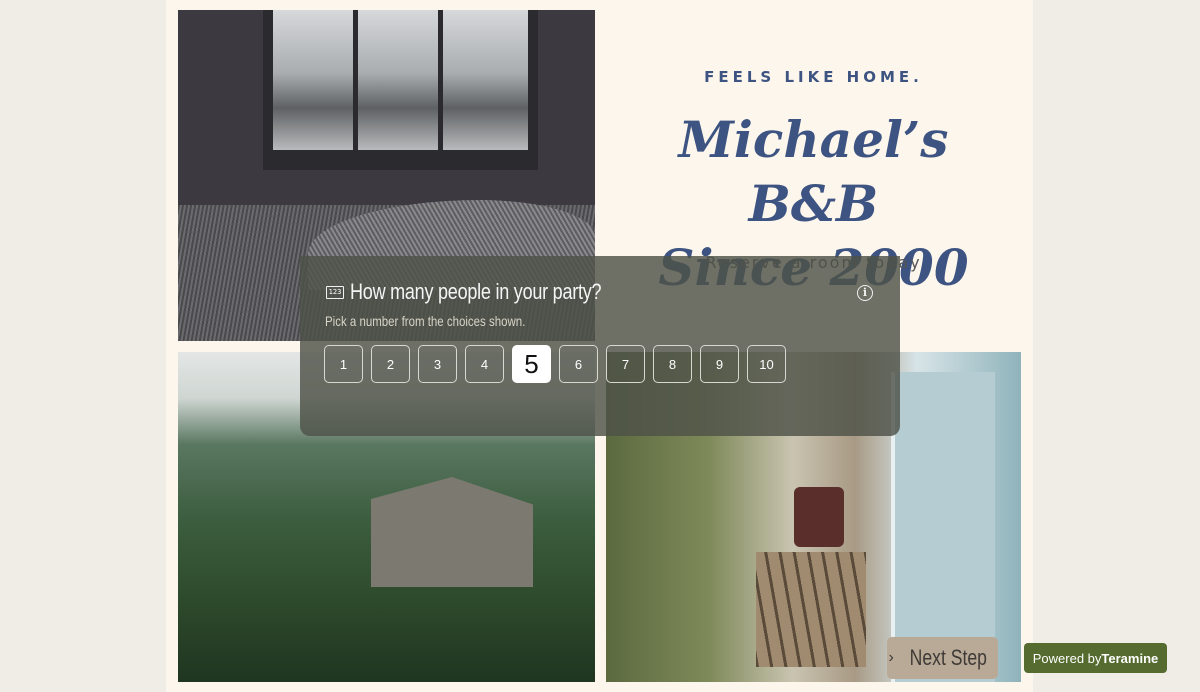  Describe the element at coordinates (1067, 658) in the screenshot. I see `powered-by-prefix: Powered by` at that location.